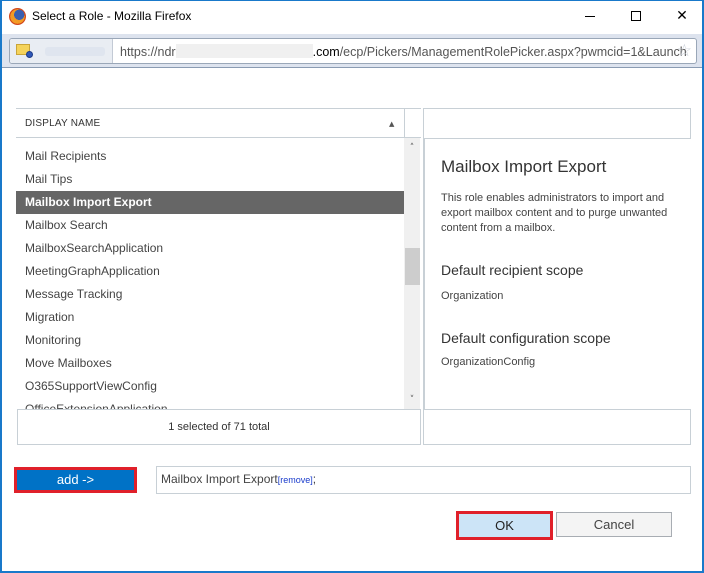 This screenshot has height=573, width=704. I want to click on minimize-button, so click(590, 16).